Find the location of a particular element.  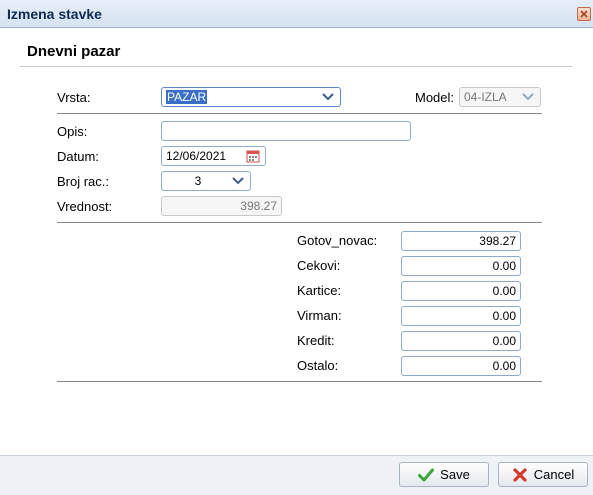

datum-label: Datum: is located at coordinates (78, 156).